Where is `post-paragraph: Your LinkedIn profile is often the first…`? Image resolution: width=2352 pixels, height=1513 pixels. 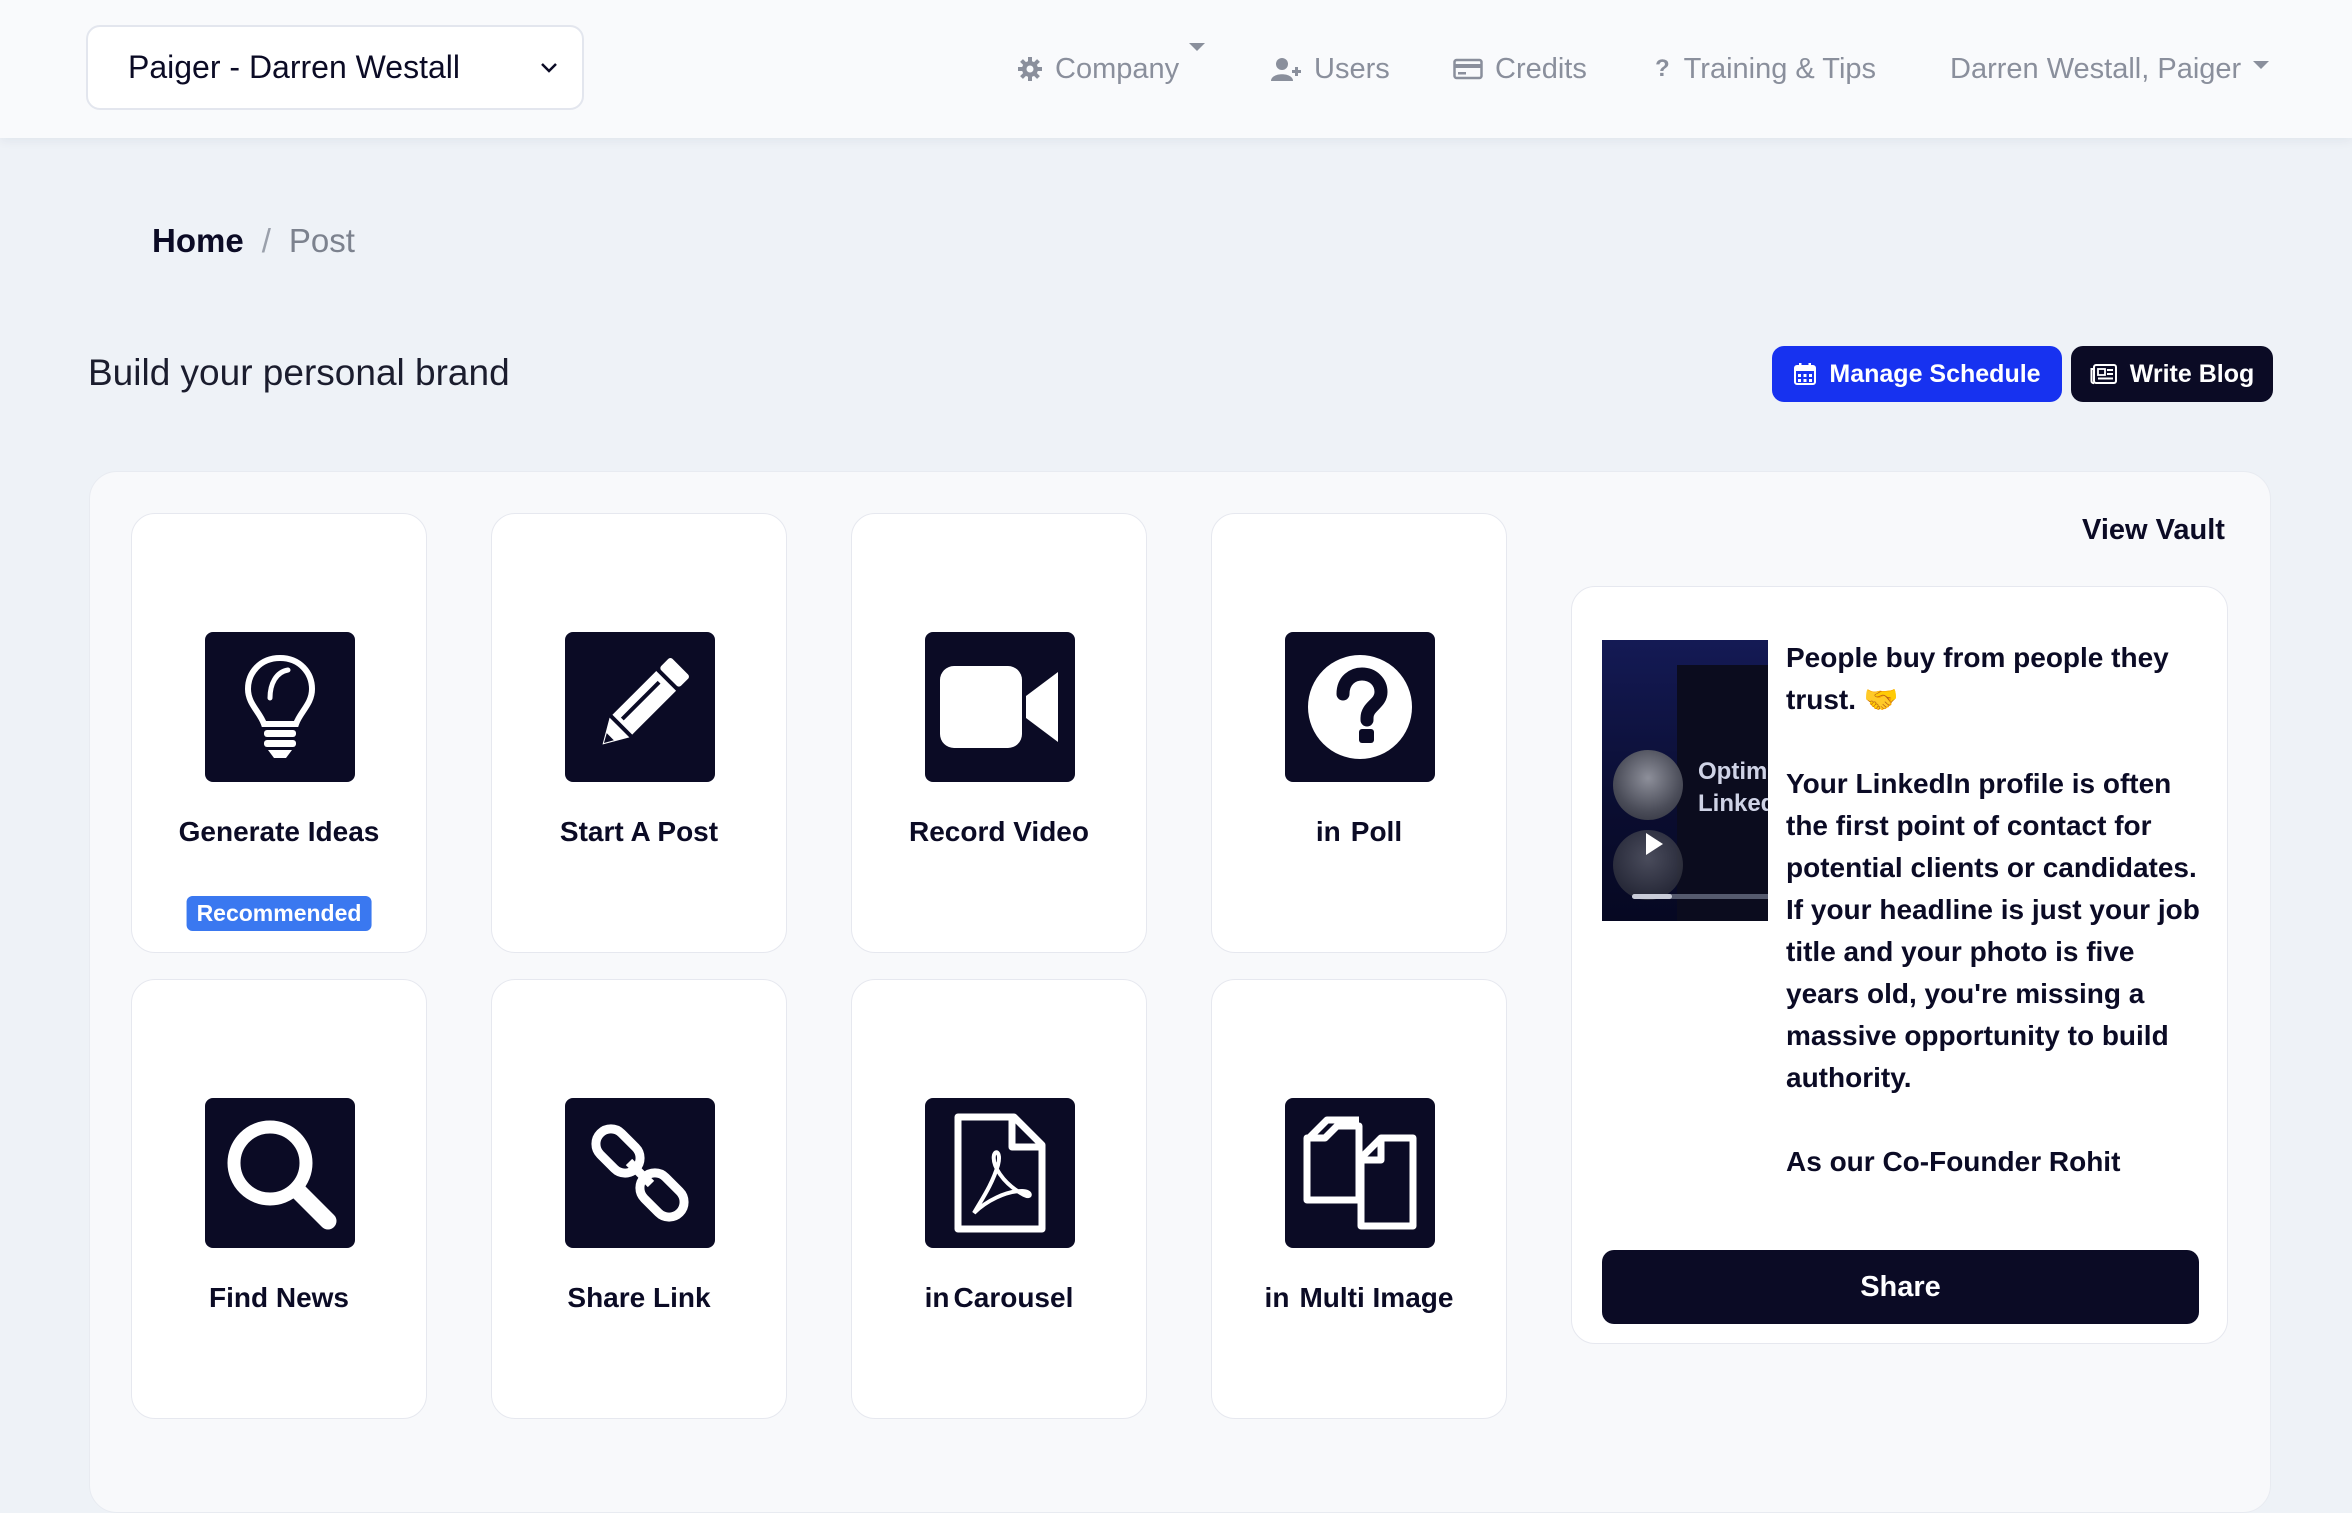
post-paragraph: Your LinkedIn profile is often the first… is located at coordinates (1993, 930).